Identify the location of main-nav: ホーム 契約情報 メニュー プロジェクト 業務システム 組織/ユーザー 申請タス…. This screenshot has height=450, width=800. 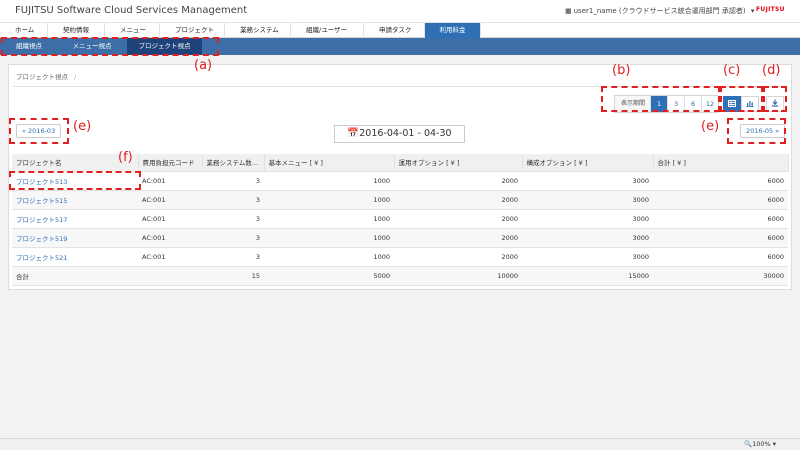
(400, 30).